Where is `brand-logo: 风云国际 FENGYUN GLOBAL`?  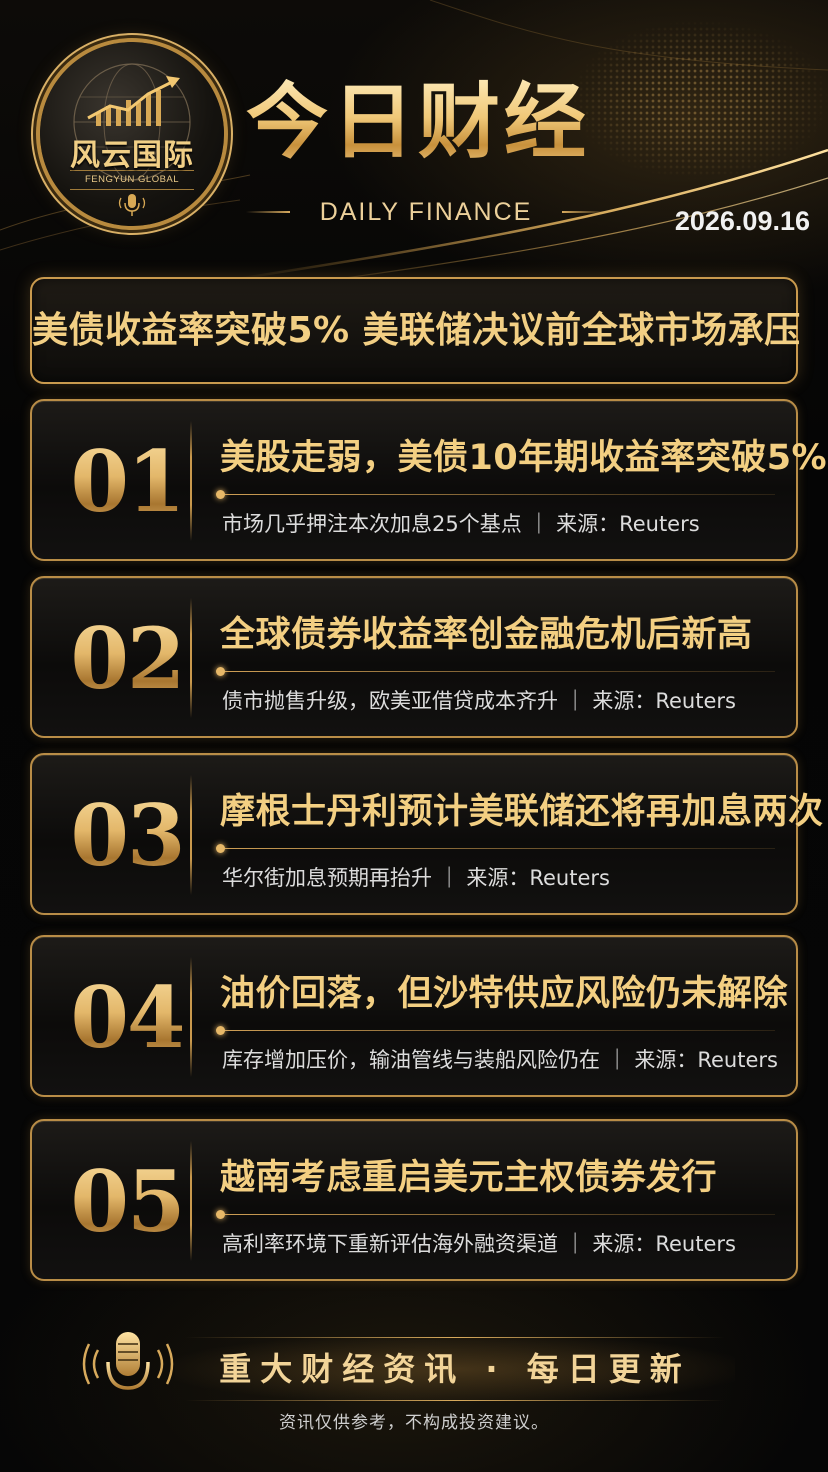
brand-logo: 风云国际 FENGYUN GLOBAL is located at coordinates (132, 134).